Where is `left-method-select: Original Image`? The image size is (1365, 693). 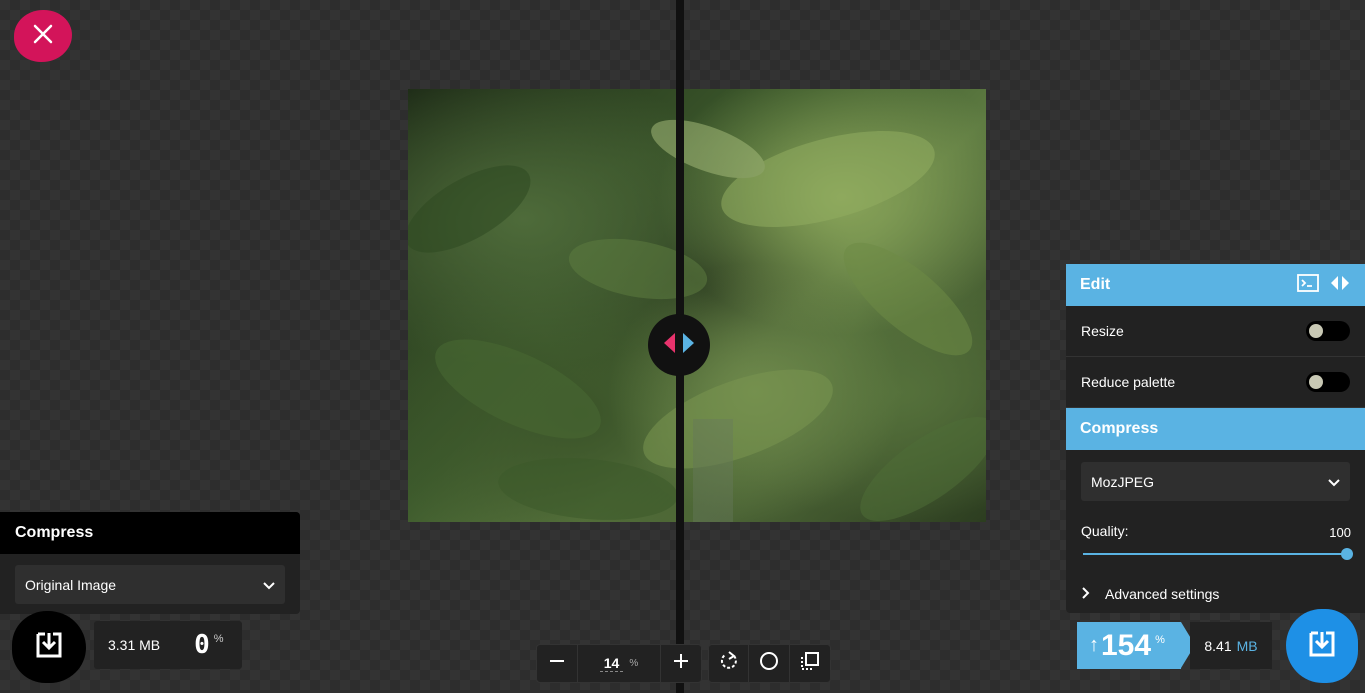
left-method-select: Original Image is located at coordinates (150, 584).